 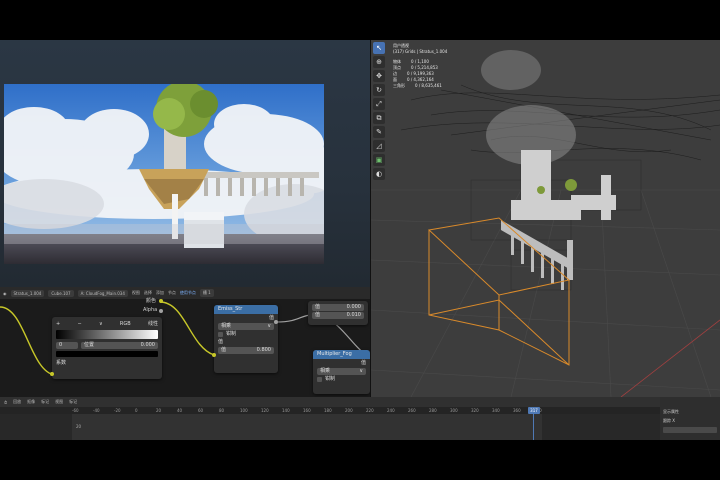 I want to click on ruler-tick-label: -40, so click(x=96, y=410).